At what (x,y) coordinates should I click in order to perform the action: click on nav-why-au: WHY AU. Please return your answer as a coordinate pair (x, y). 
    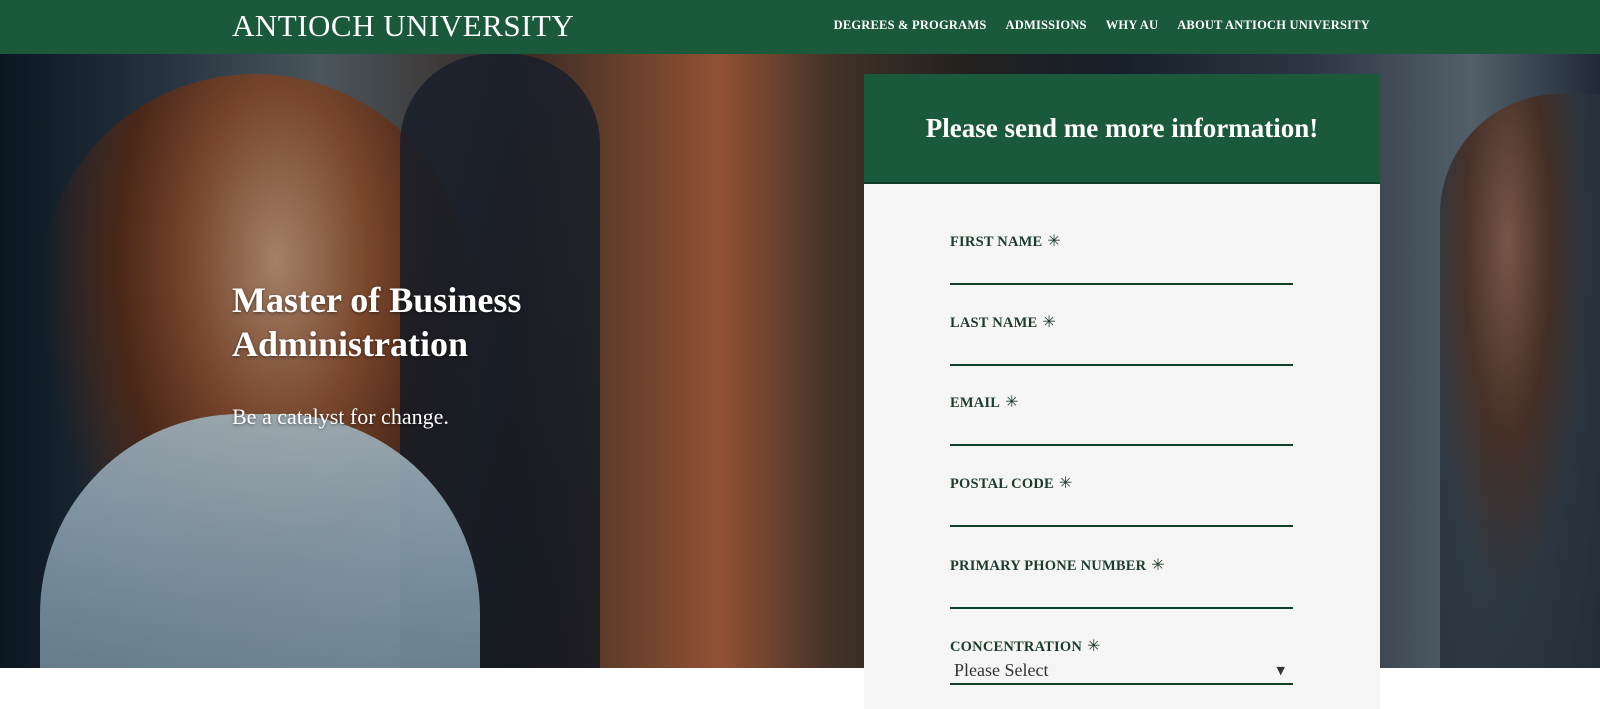
    Looking at the image, I should click on (1132, 25).